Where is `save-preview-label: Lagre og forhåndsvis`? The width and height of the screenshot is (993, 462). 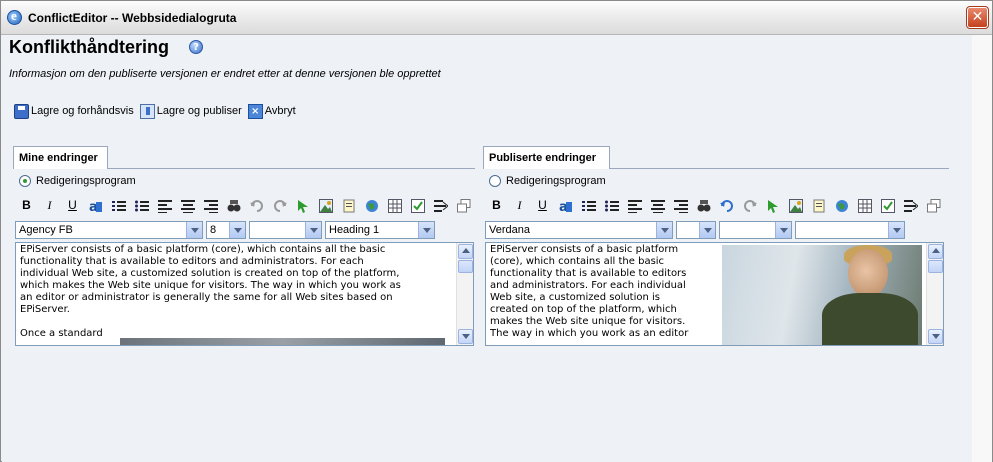 save-preview-label: Lagre og forhåndsvis is located at coordinates (82, 111).